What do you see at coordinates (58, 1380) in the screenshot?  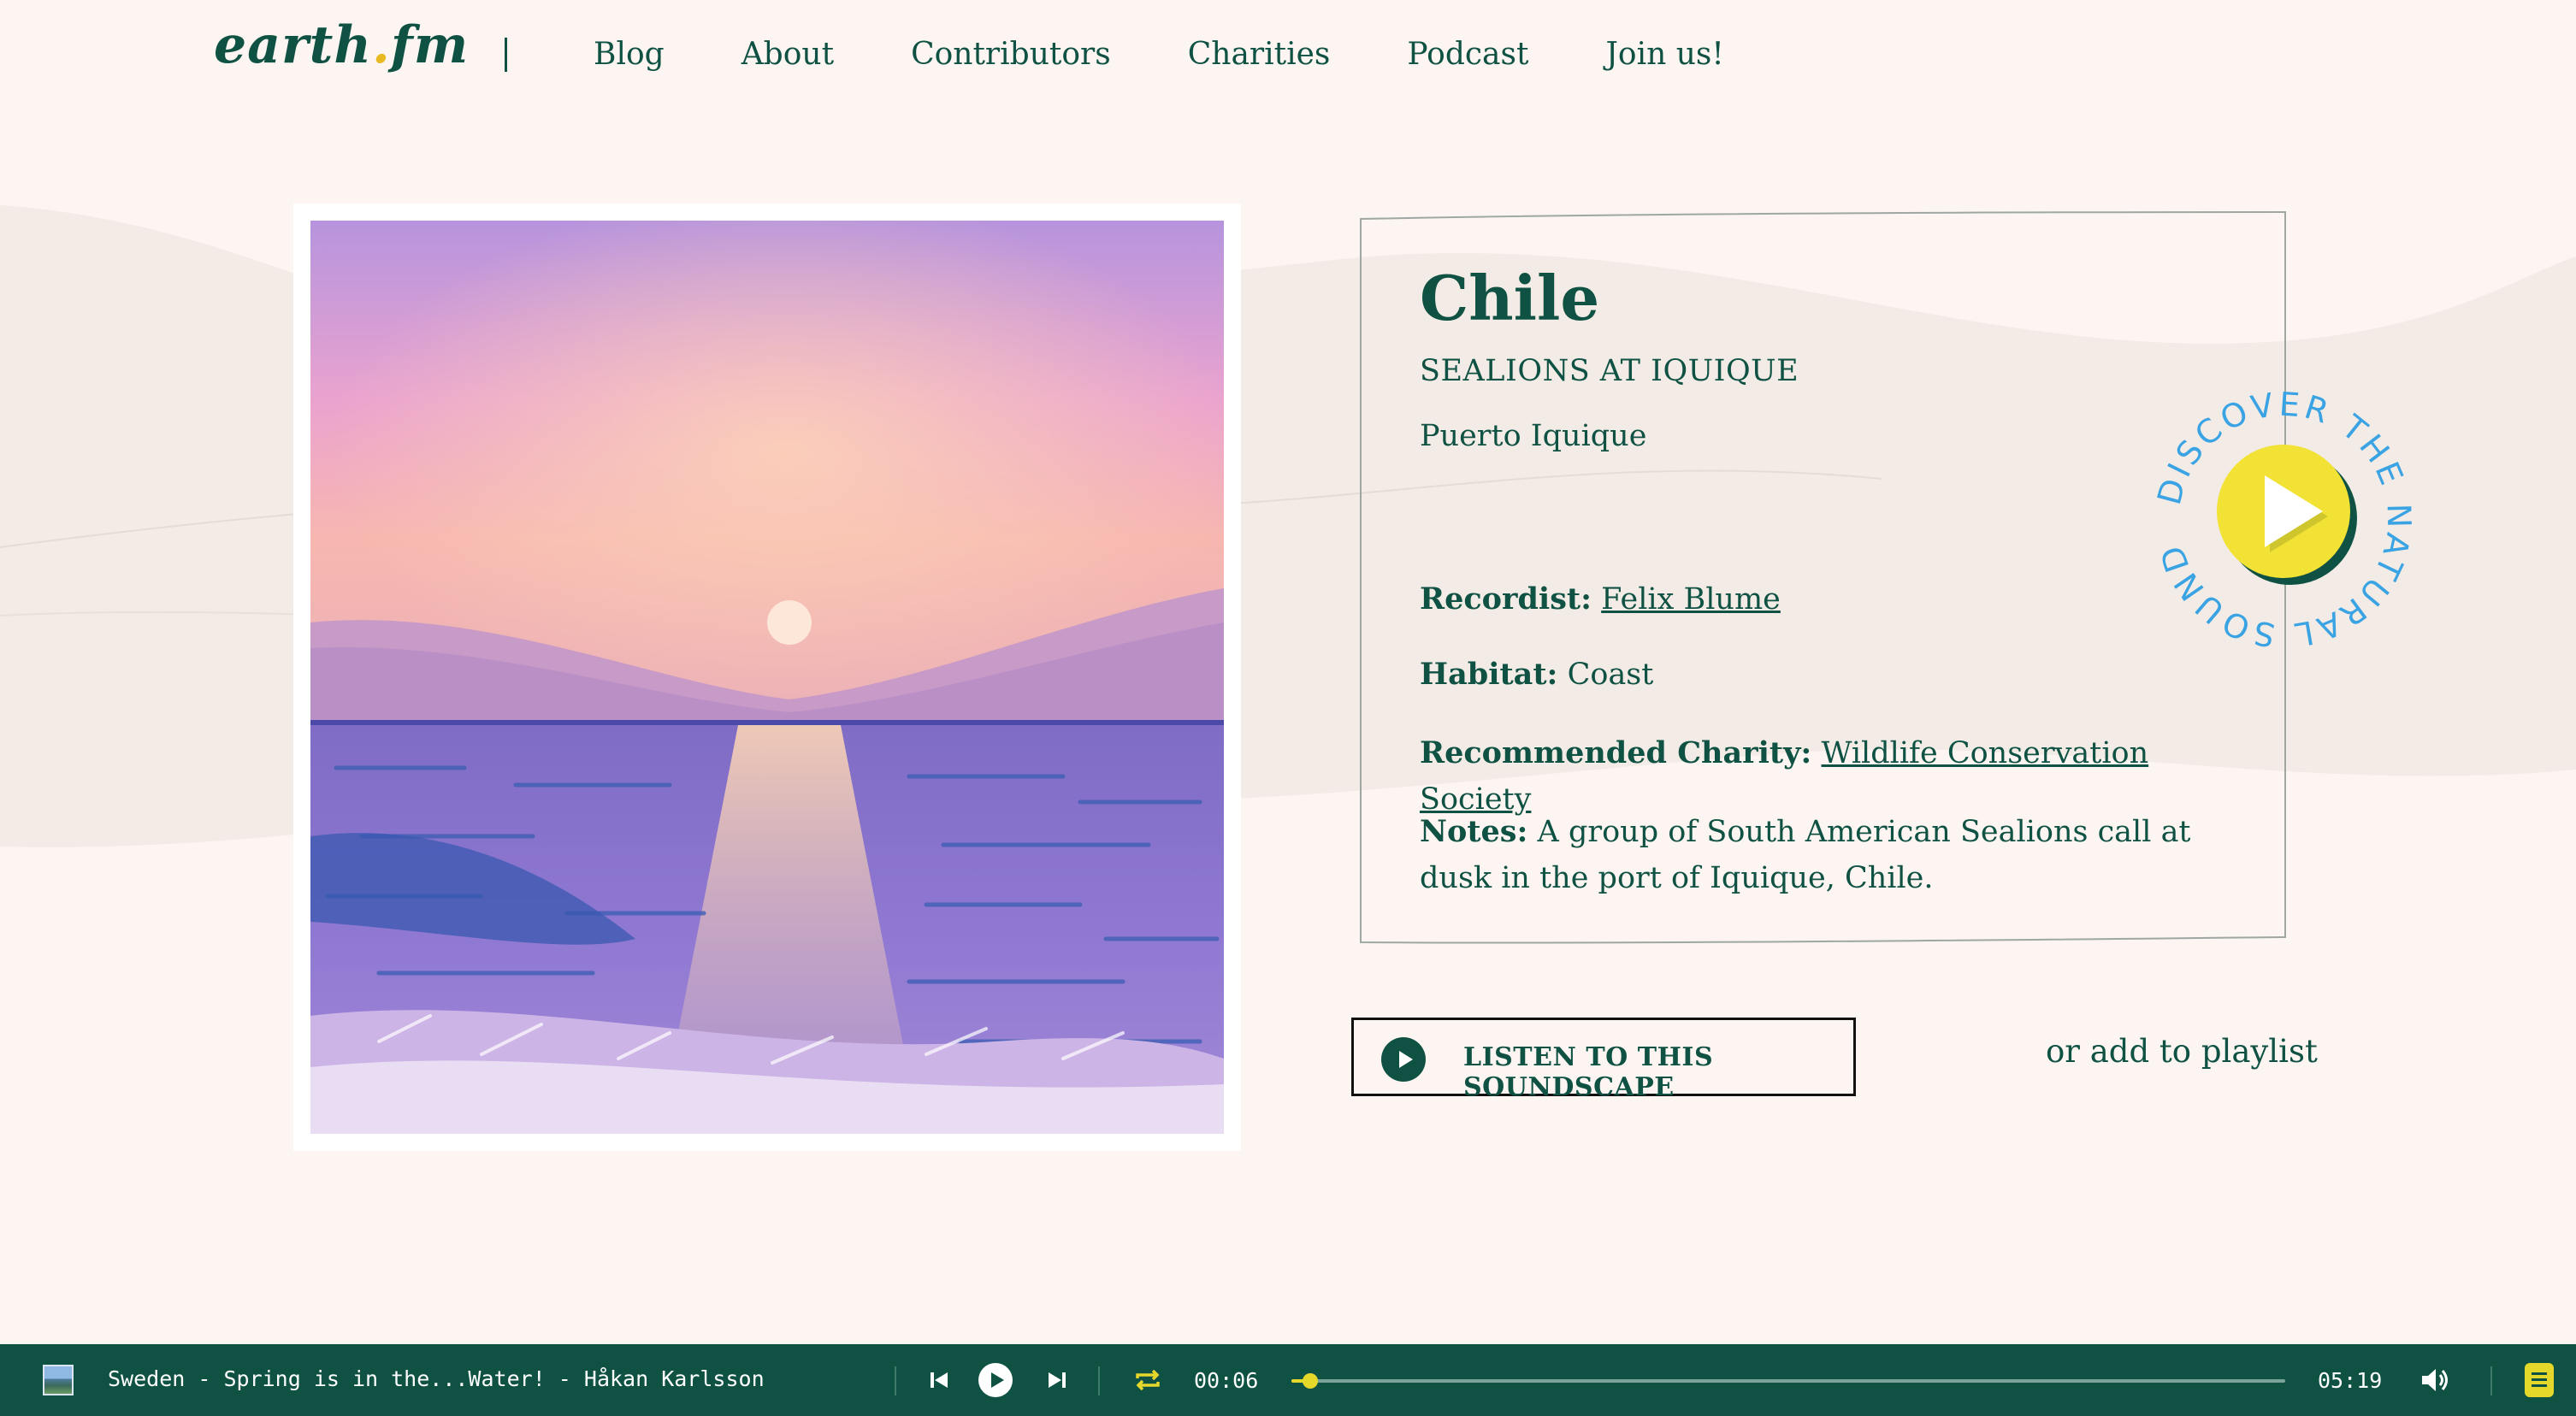 I see `track-thumbnail` at bounding box center [58, 1380].